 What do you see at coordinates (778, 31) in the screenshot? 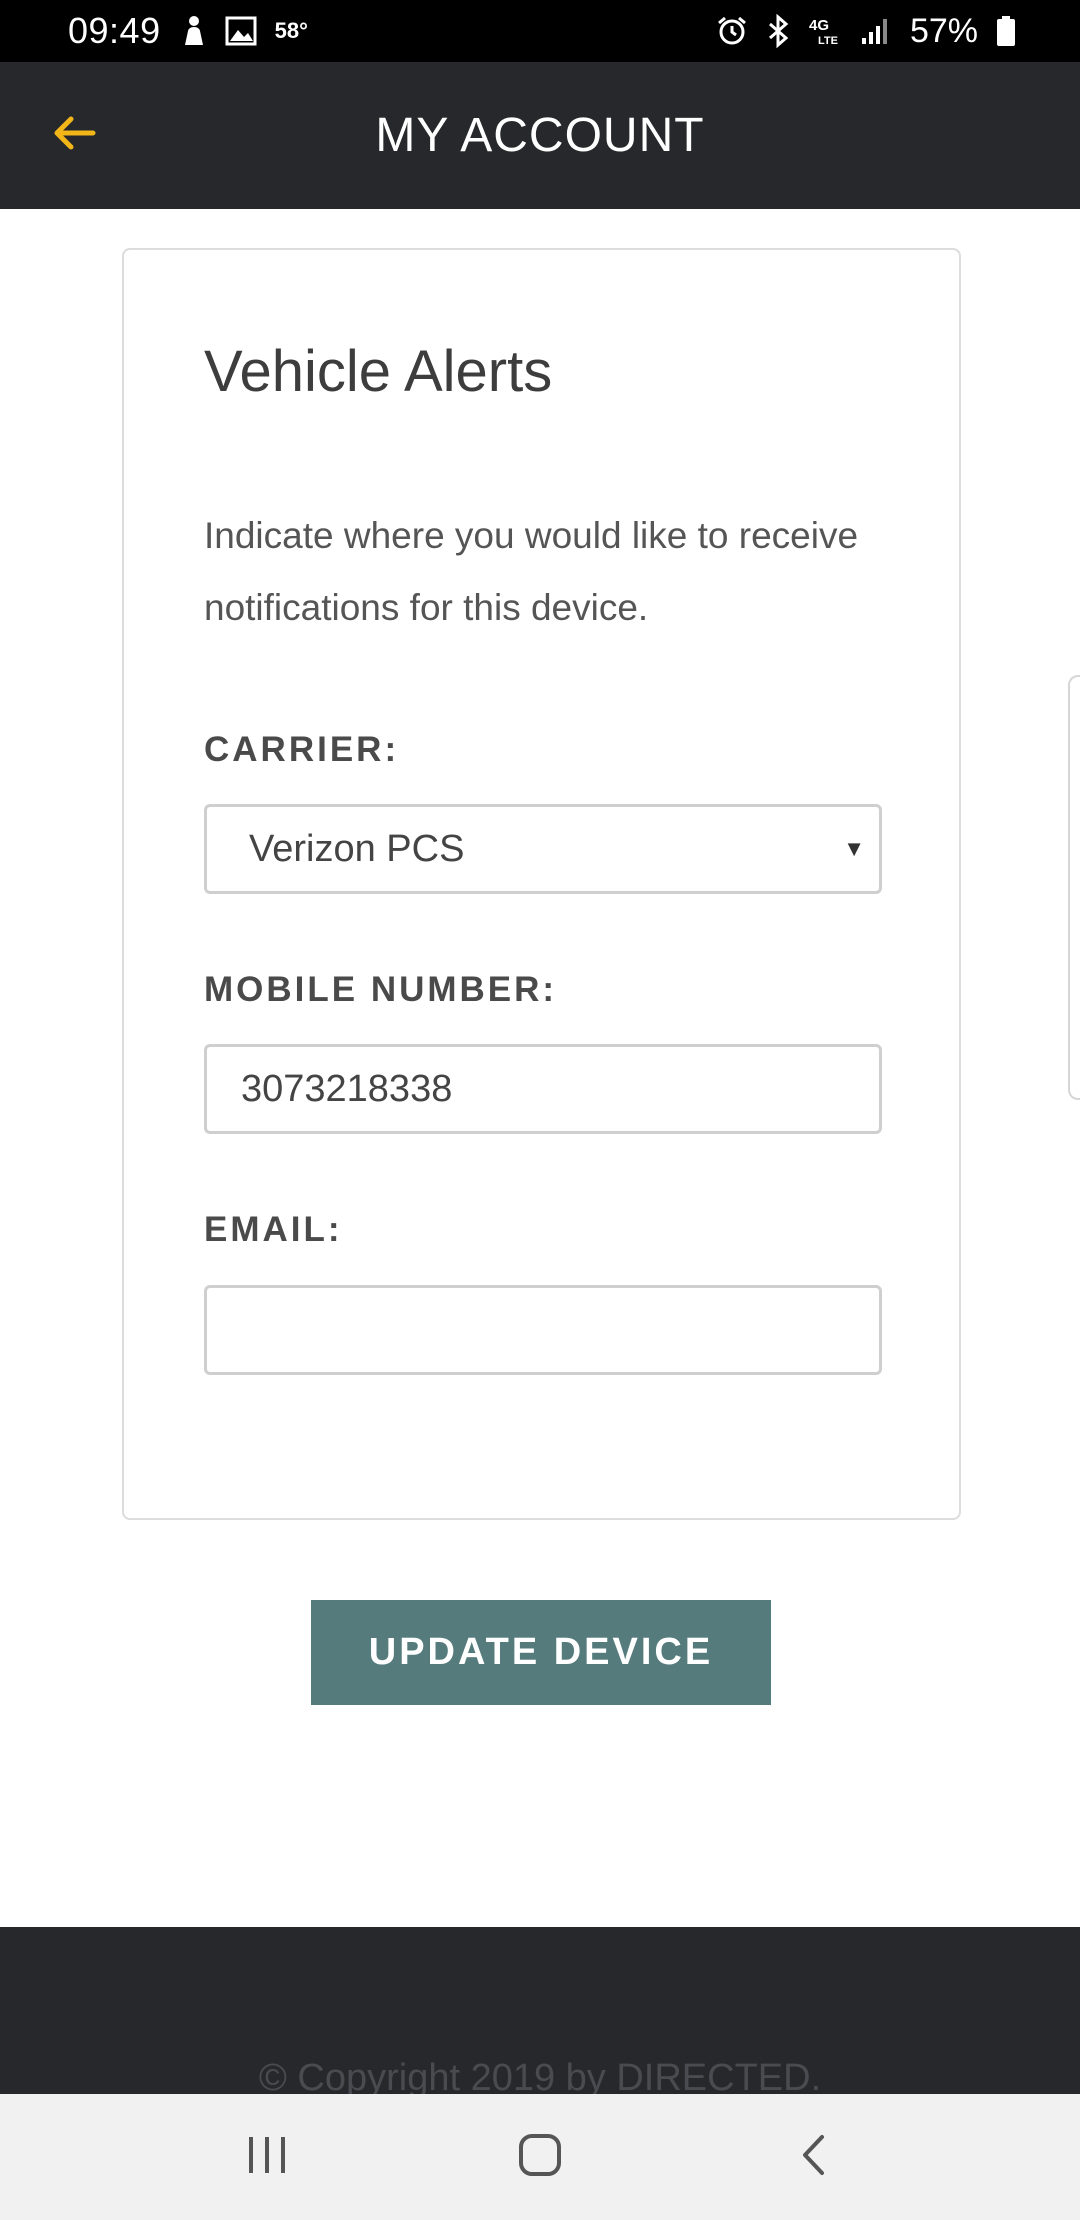
I see `bluetooth-icon` at bounding box center [778, 31].